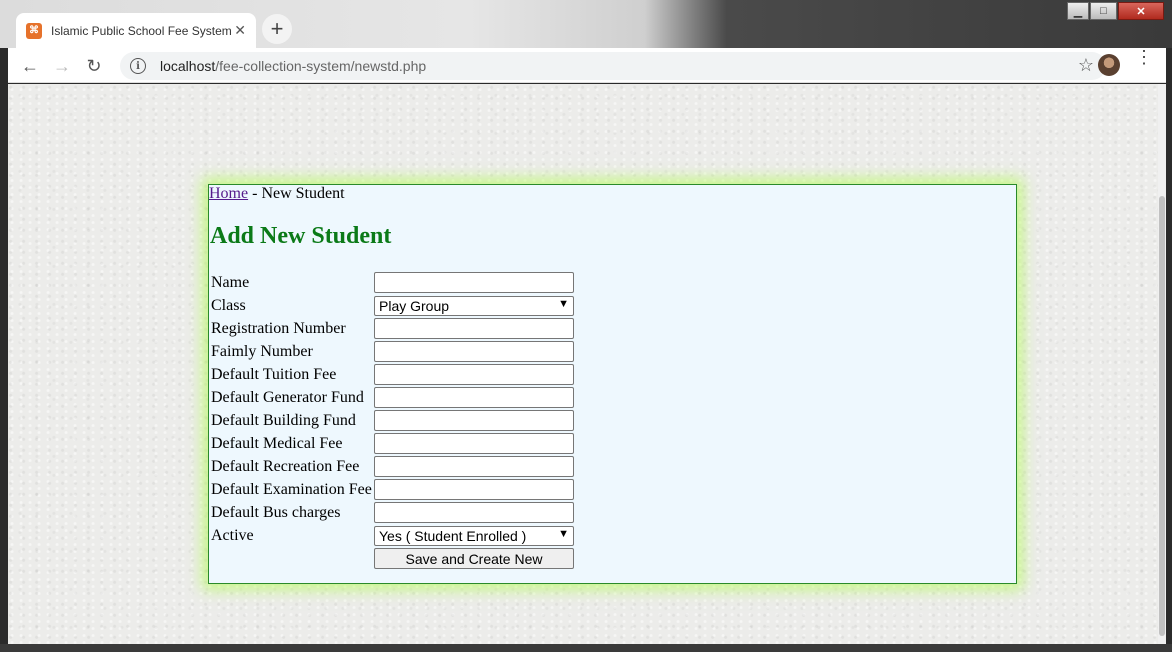  What do you see at coordinates (453, 535) in the screenshot?
I see `active-select-value: Yes ( Student Enrolled )` at bounding box center [453, 535].